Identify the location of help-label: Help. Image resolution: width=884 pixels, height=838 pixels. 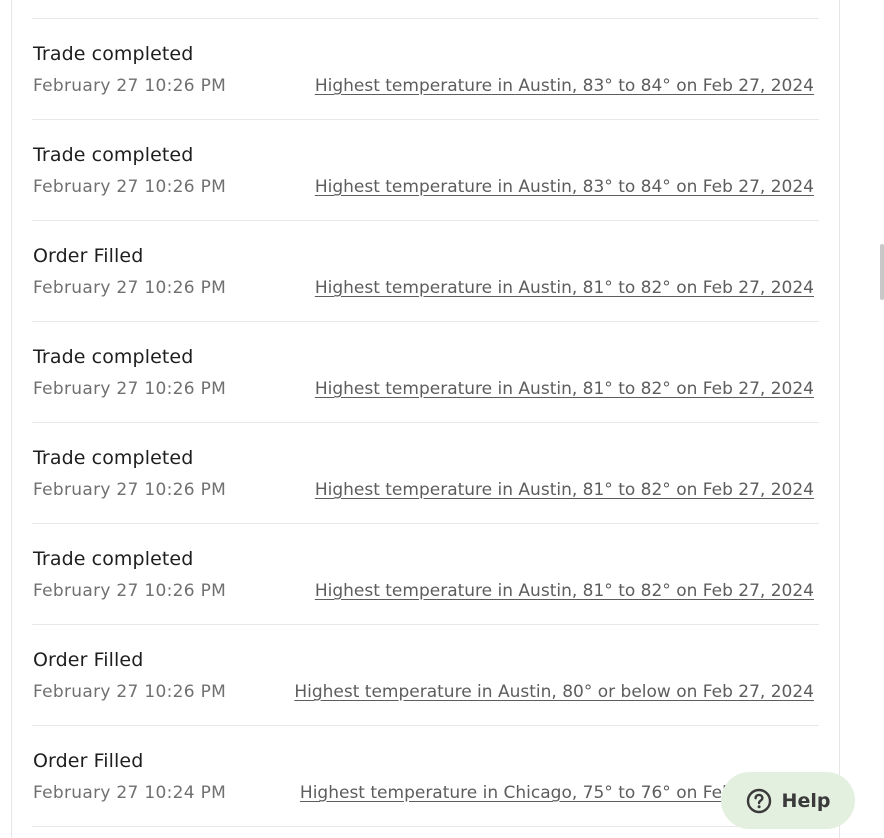
(806, 800).